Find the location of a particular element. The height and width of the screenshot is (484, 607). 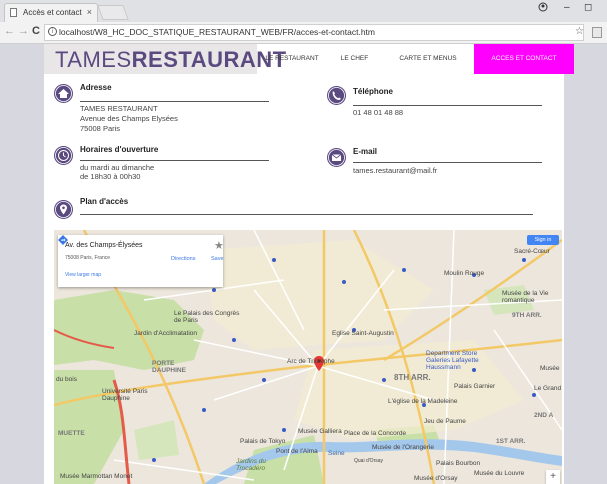

email-value: tames.restaurant@mail.fr is located at coordinates (395, 170).